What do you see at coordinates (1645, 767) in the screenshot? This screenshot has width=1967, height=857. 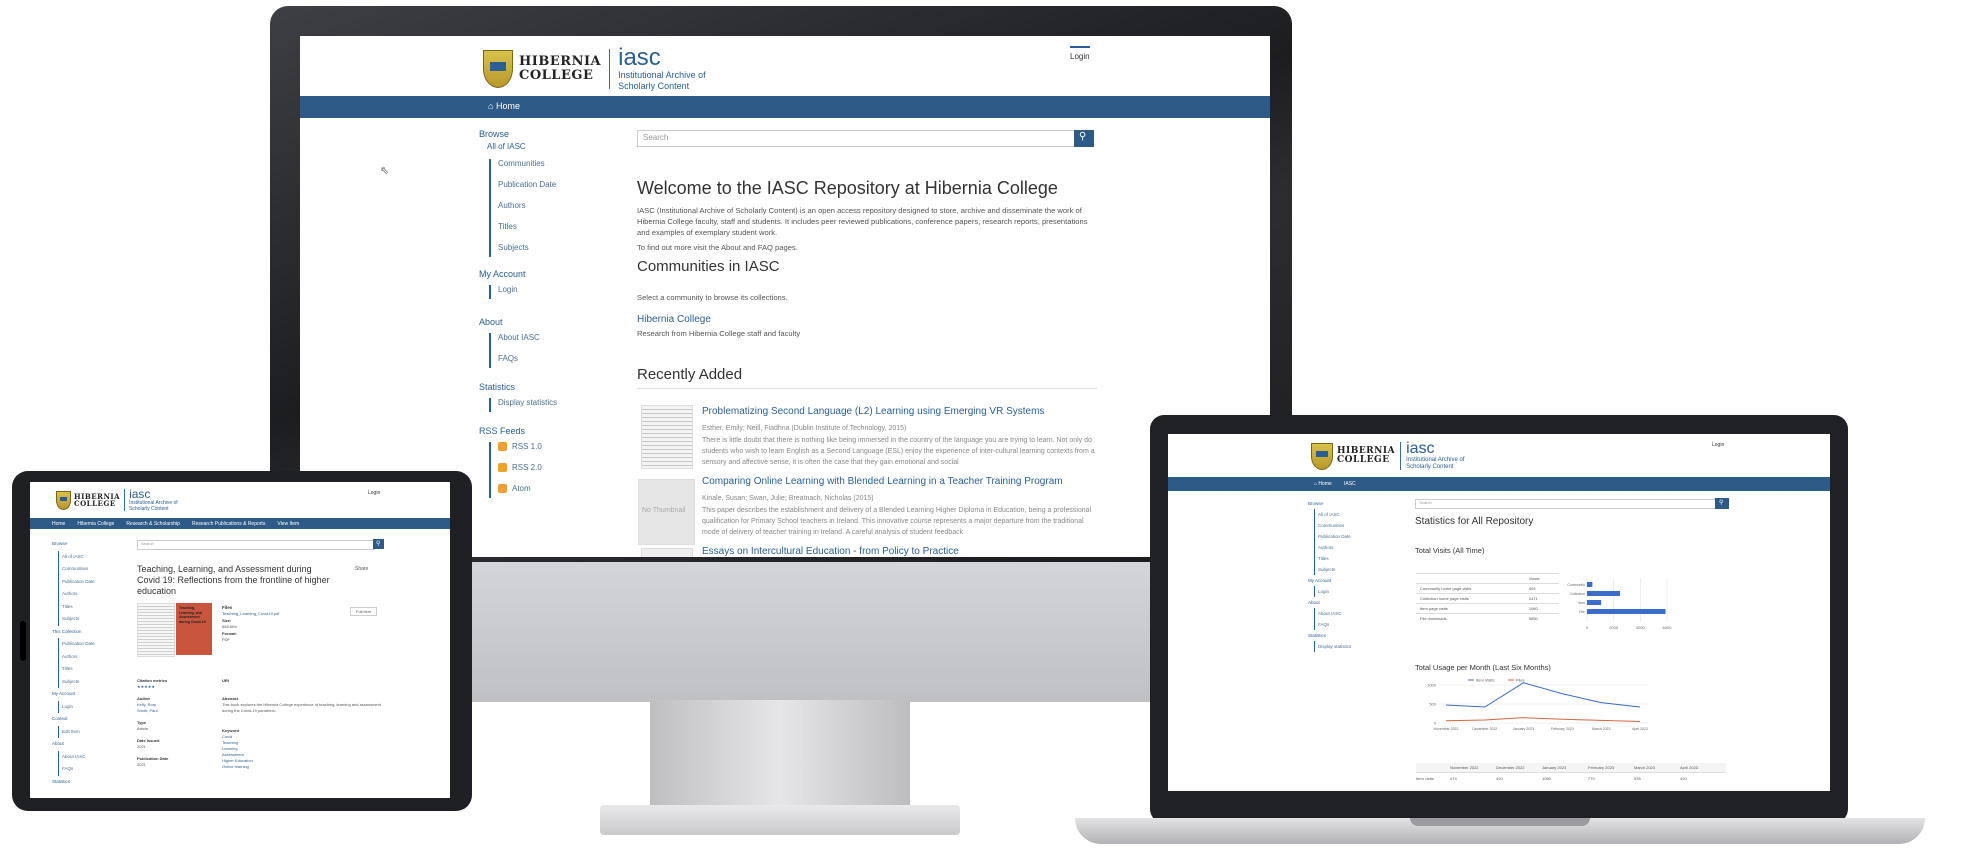 I see `month-header: March 2023` at bounding box center [1645, 767].